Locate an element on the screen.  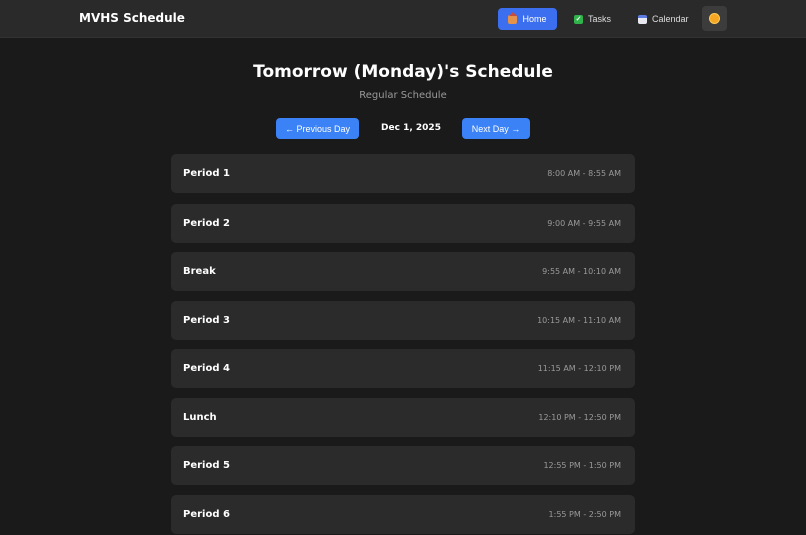
house-icon is located at coordinates (513, 17).